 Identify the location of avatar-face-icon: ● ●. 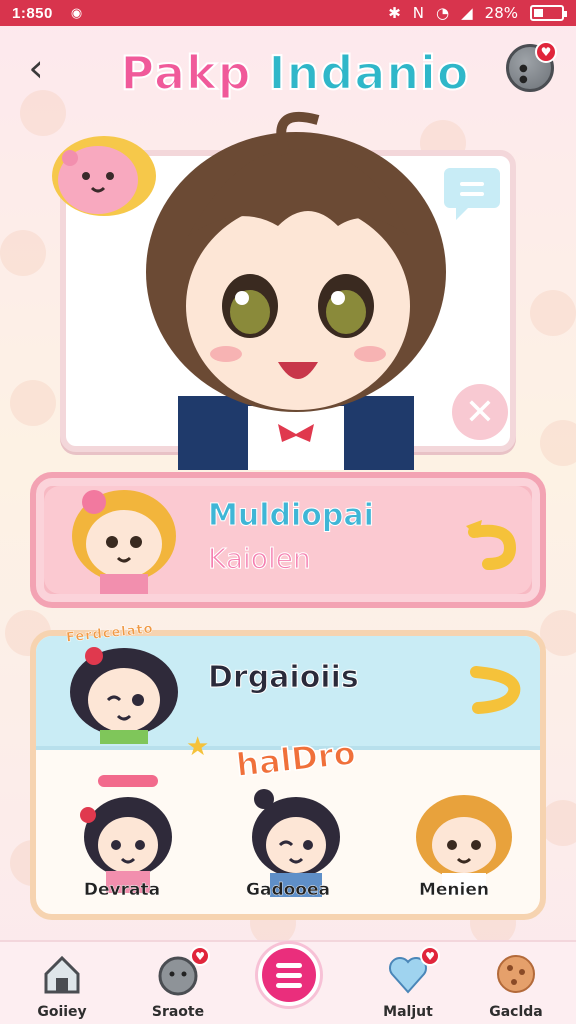
(526, 74).